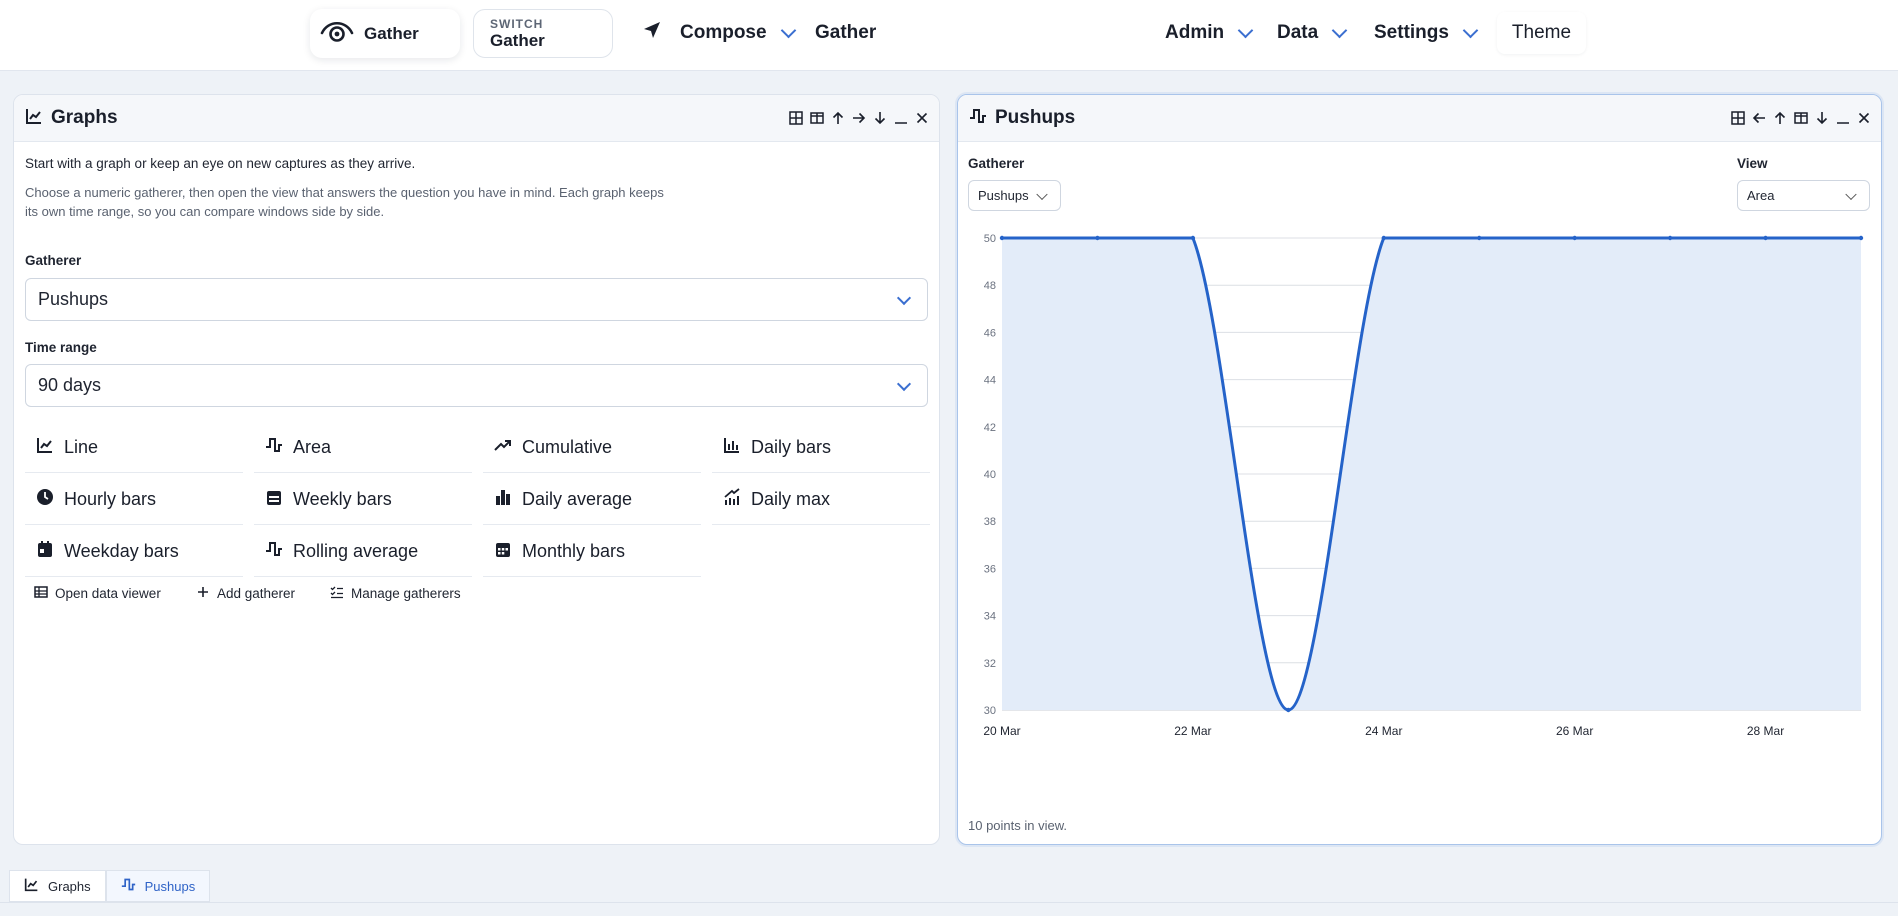 The width and height of the screenshot is (1898, 916). I want to click on x-tick-label: 28 Mar, so click(1765, 731).